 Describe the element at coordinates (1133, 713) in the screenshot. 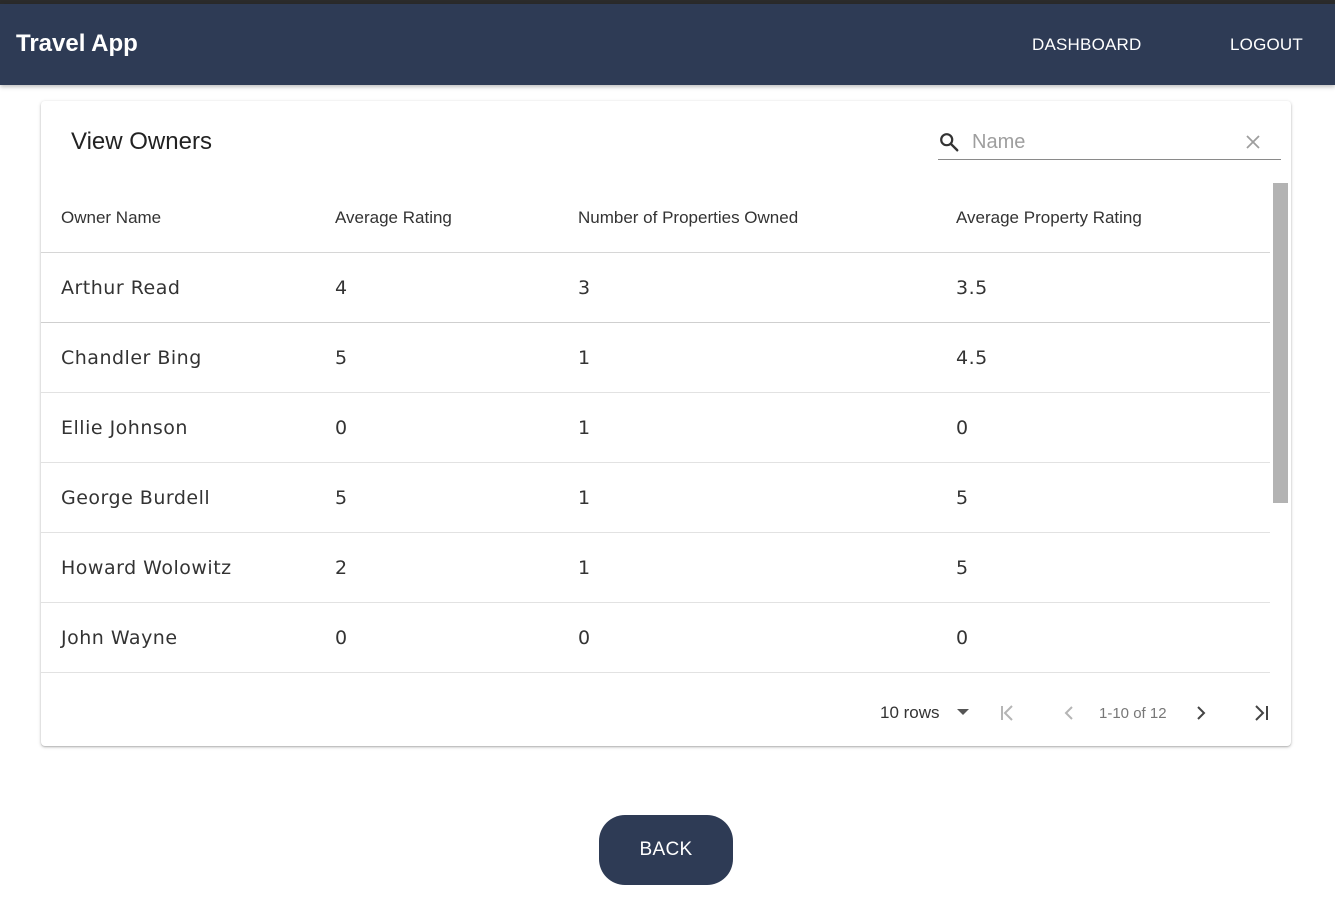

I see `page-range-label: 1-10 of 12` at that location.